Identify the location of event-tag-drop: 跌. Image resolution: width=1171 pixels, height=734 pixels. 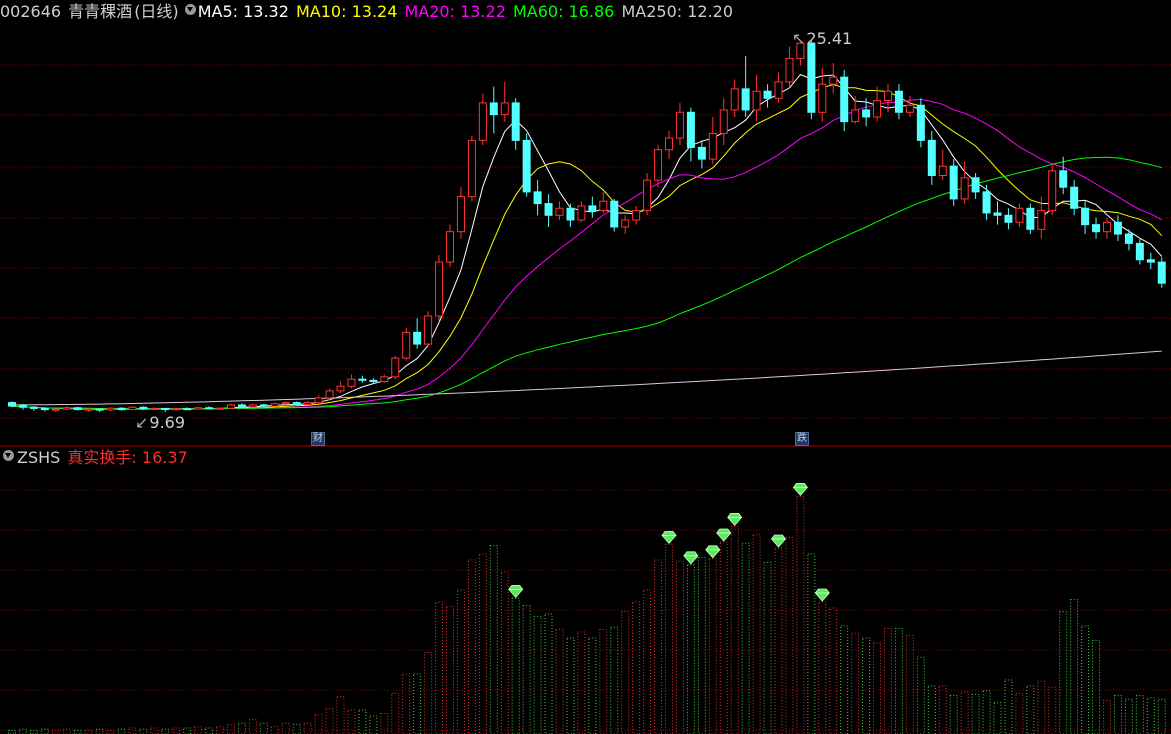
(802, 439).